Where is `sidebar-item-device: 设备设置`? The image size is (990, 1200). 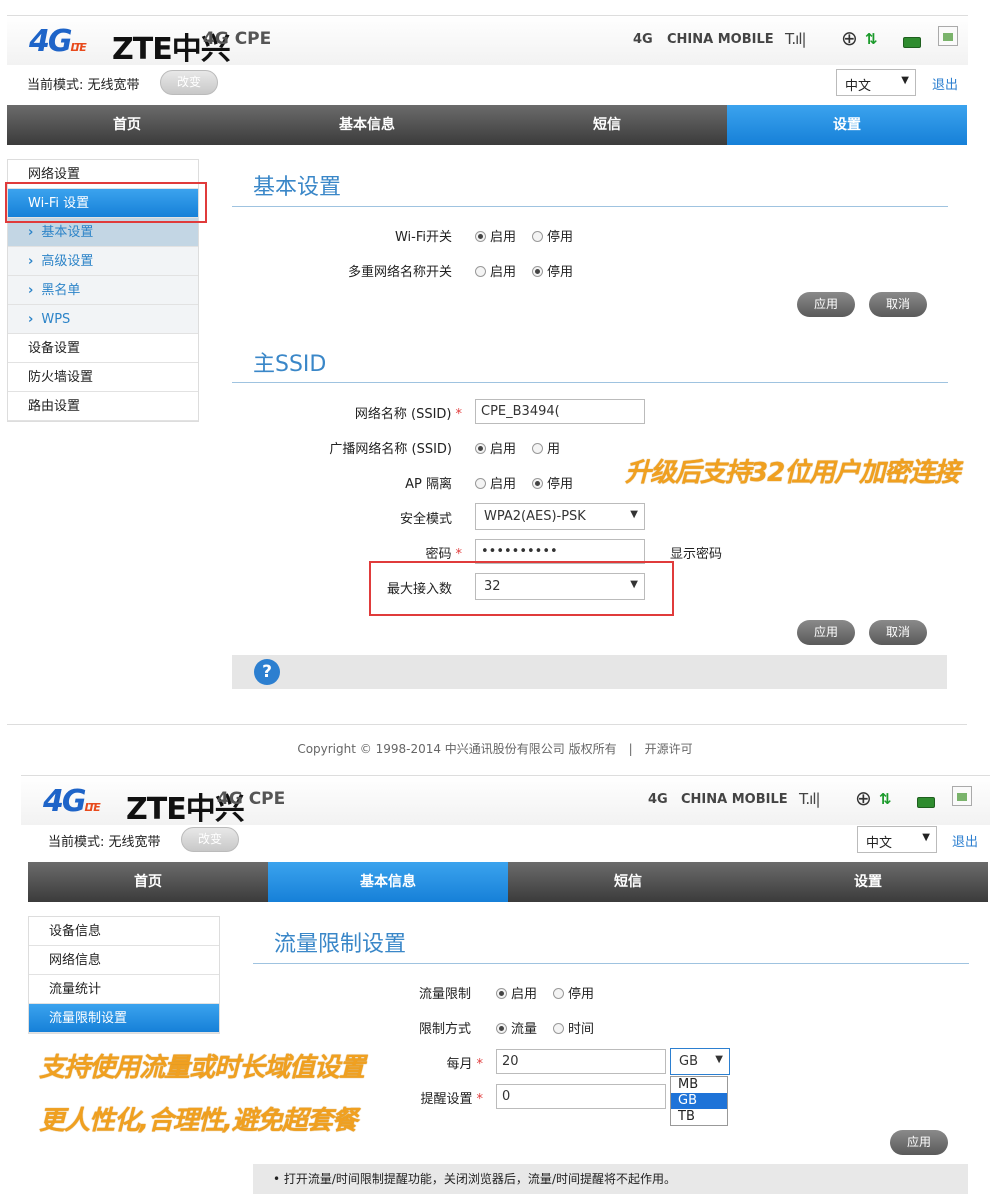
sidebar-item-device: 设备设置 is located at coordinates (103, 348).